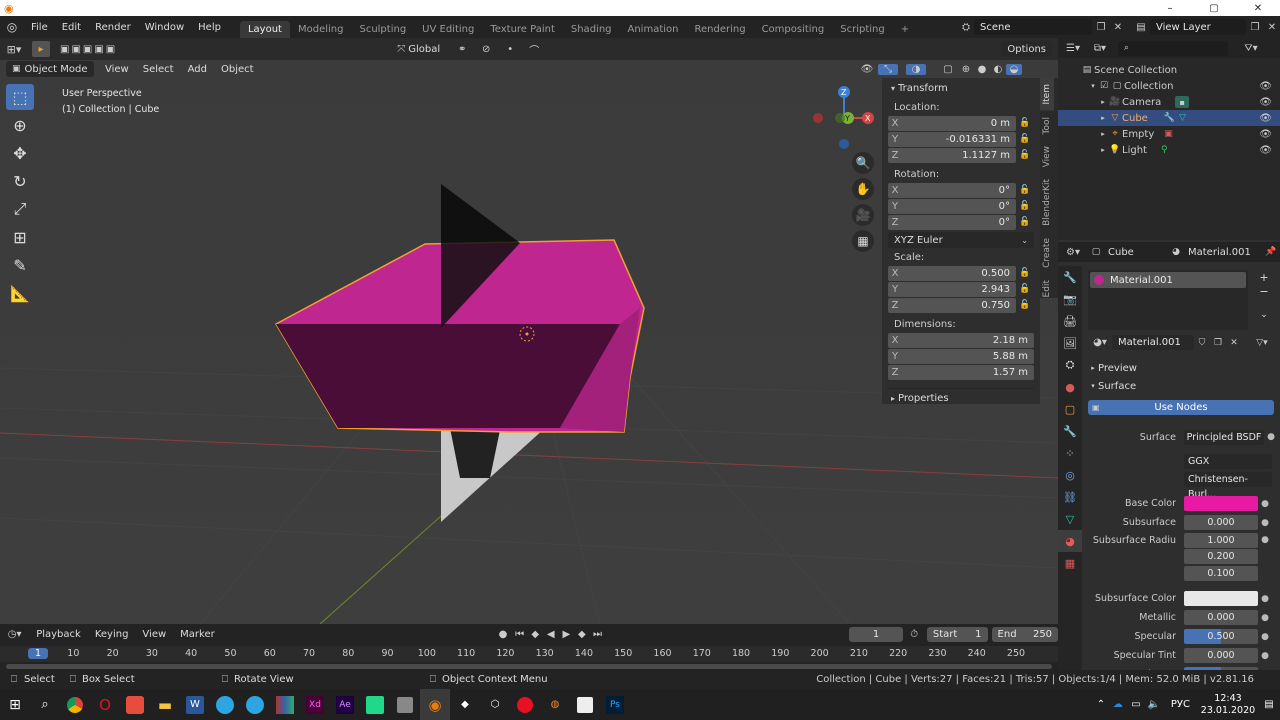 Image resolution: width=1280 pixels, height=720 pixels. I want to click on object-tab-icon: ▢, so click(1070, 409).